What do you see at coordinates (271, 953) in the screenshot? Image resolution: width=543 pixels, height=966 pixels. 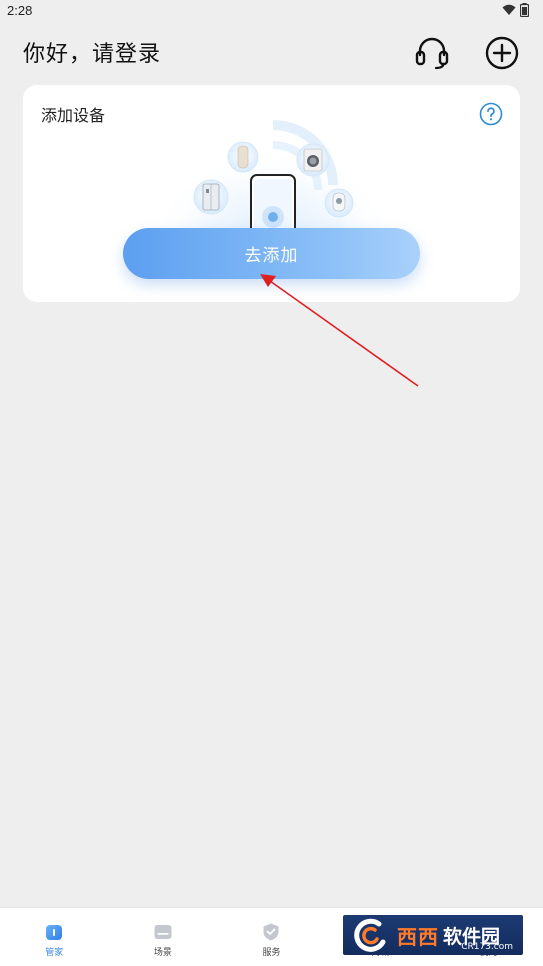 I see `nav-label-service: 服务` at bounding box center [271, 953].